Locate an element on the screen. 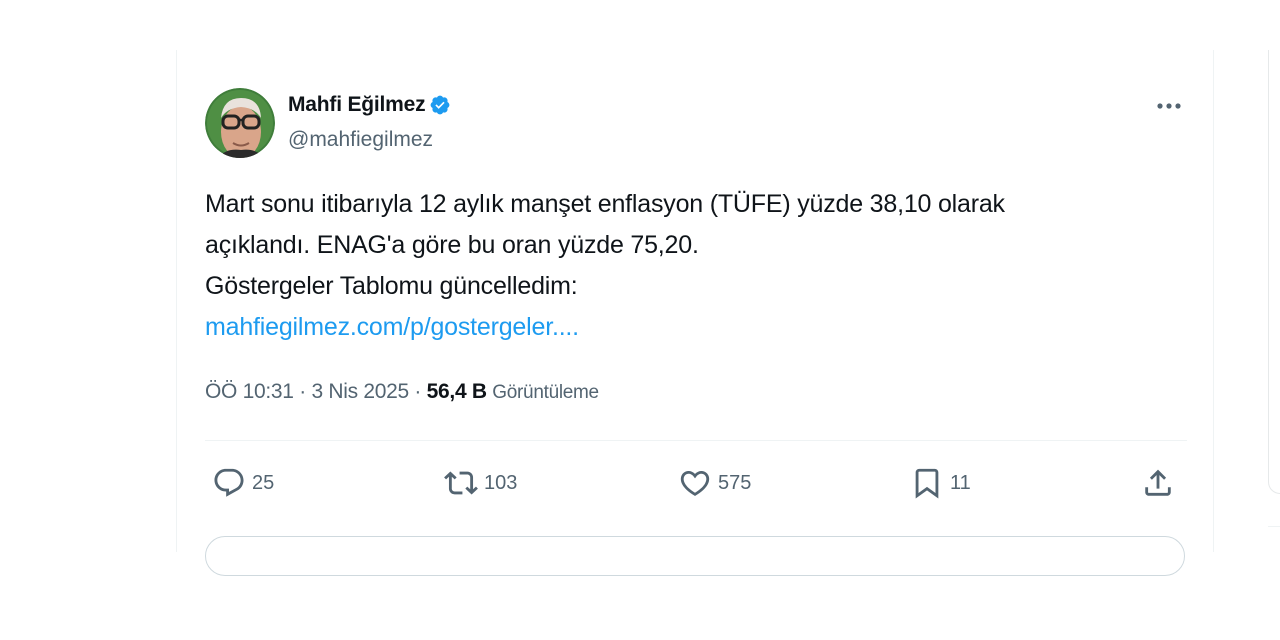 Image resolution: width=1280 pixels, height=640 pixels. like-count: 575 is located at coordinates (735, 482).